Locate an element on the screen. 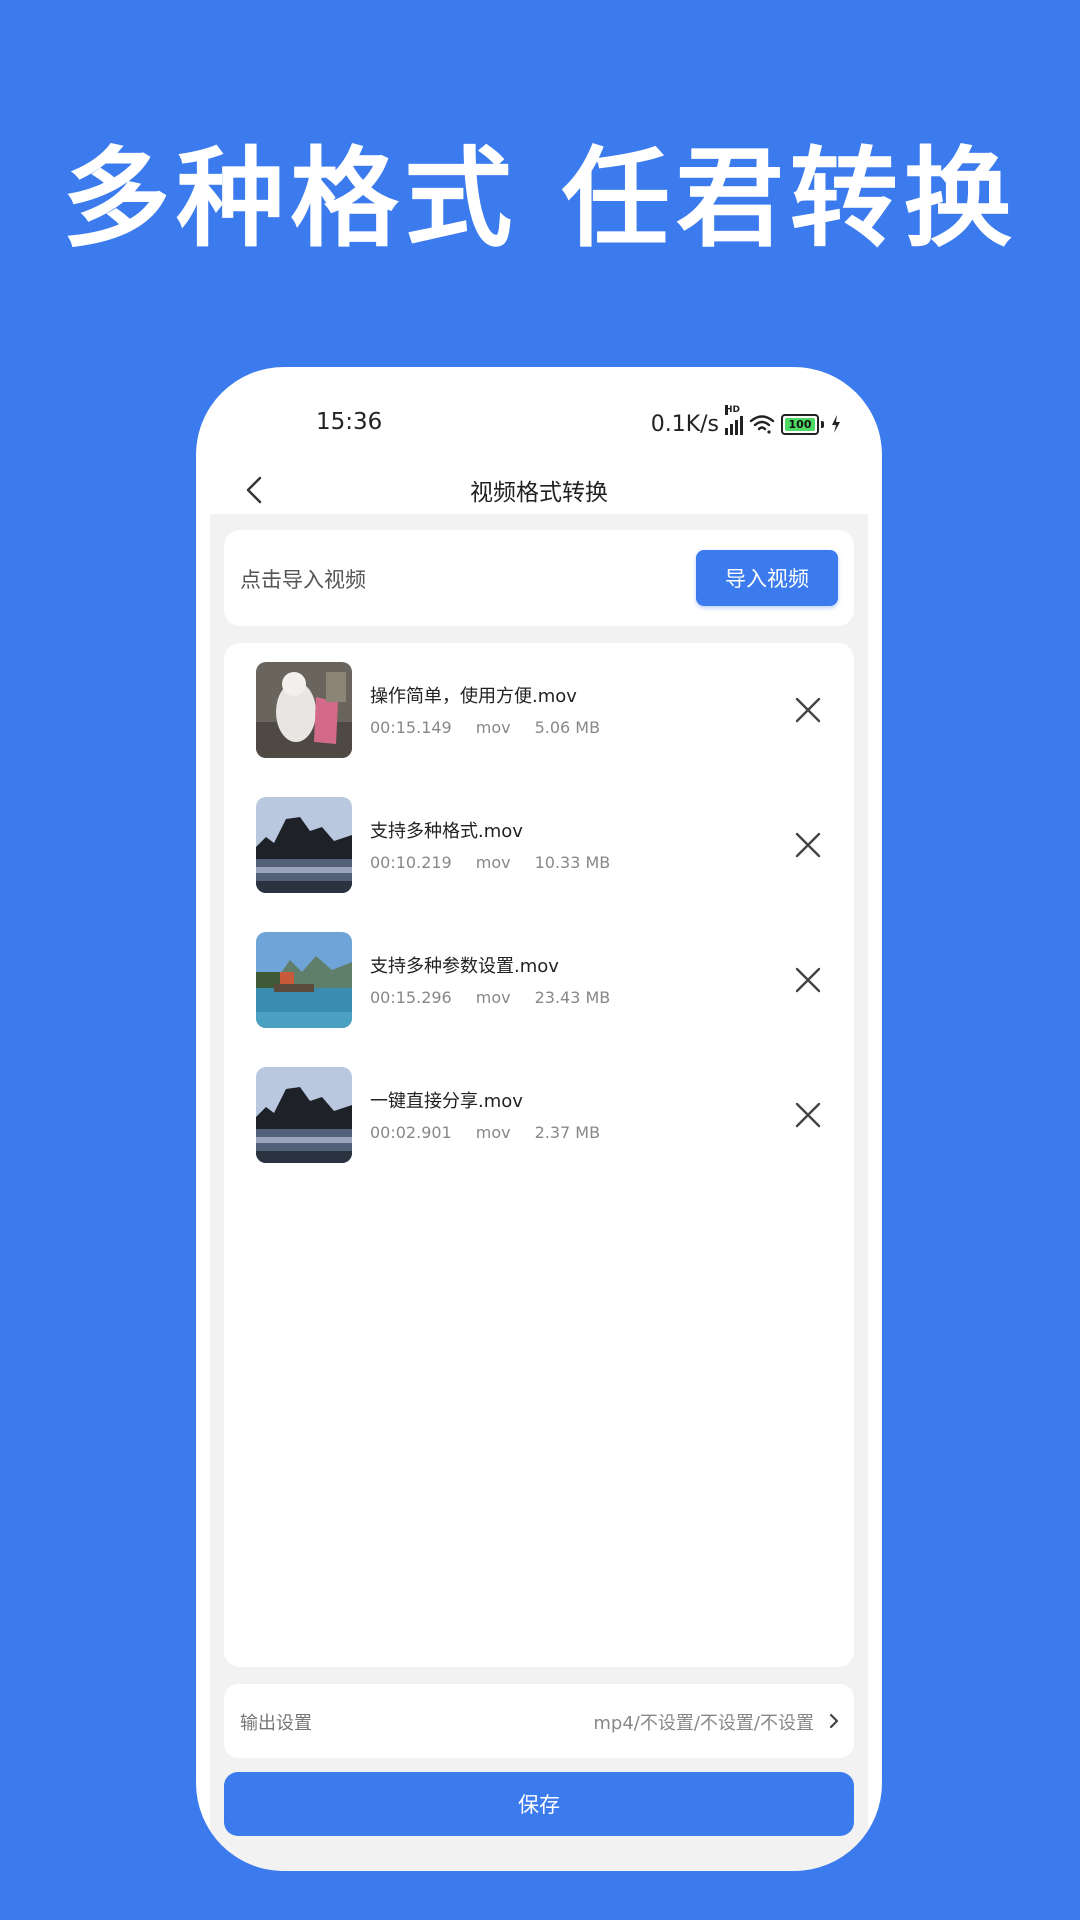 The width and height of the screenshot is (1080, 1920). save-button: 保存 is located at coordinates (539, 1804).